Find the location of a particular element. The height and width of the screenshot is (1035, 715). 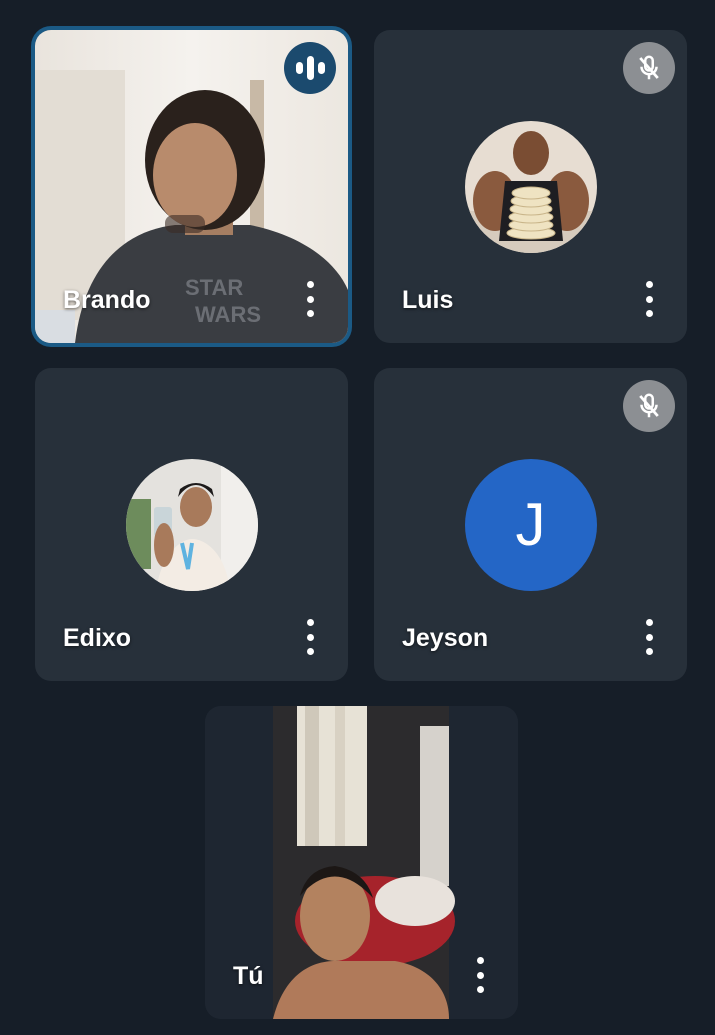

participant-tile-jeyson: J Jeyson is located at coordinates (530, 524).